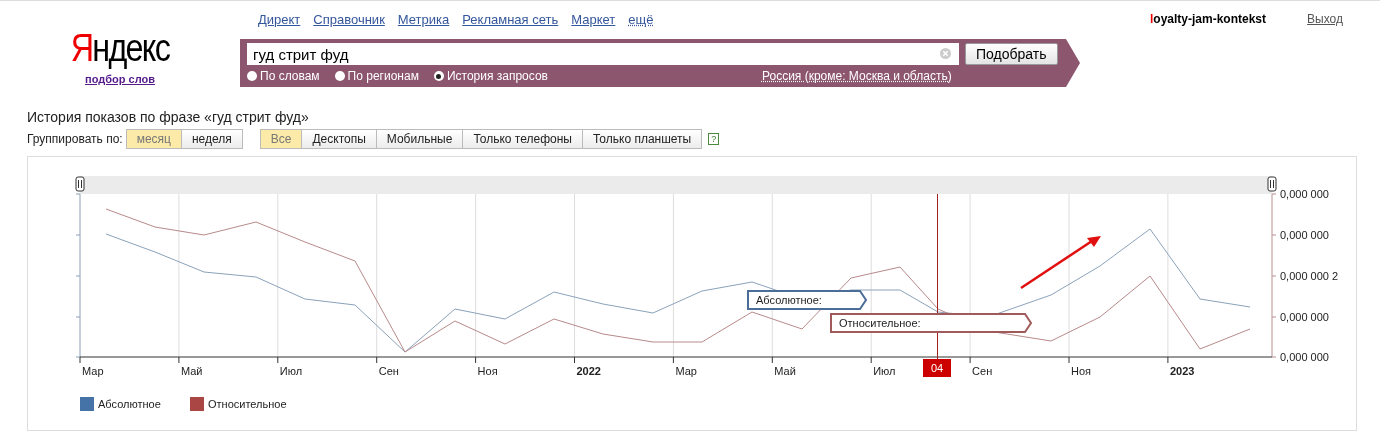 The height and width of the screenshot is (447, 1380). What do you see at coordinates (419, 139) in the screenshot?
I see `device-filter: Мобильные` at bounding box center [419, 139].